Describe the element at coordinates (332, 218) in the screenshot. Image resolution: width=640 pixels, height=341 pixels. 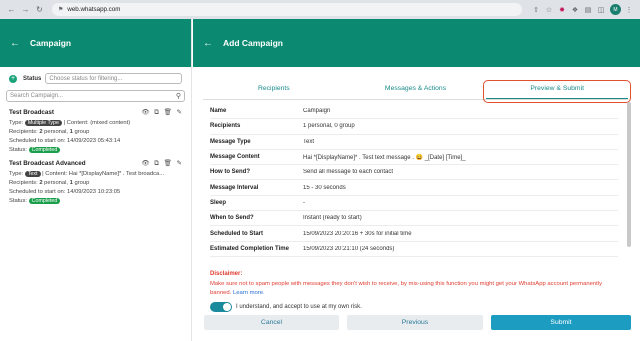
I see `row-value: Instant (ready to start)` at that location.